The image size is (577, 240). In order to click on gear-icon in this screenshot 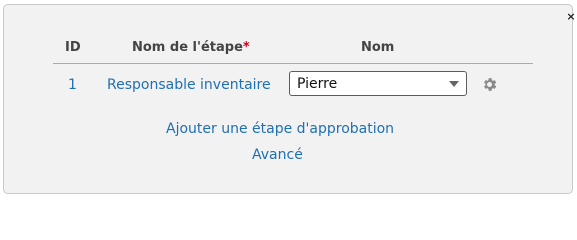, I will do `click(489, 84)`.